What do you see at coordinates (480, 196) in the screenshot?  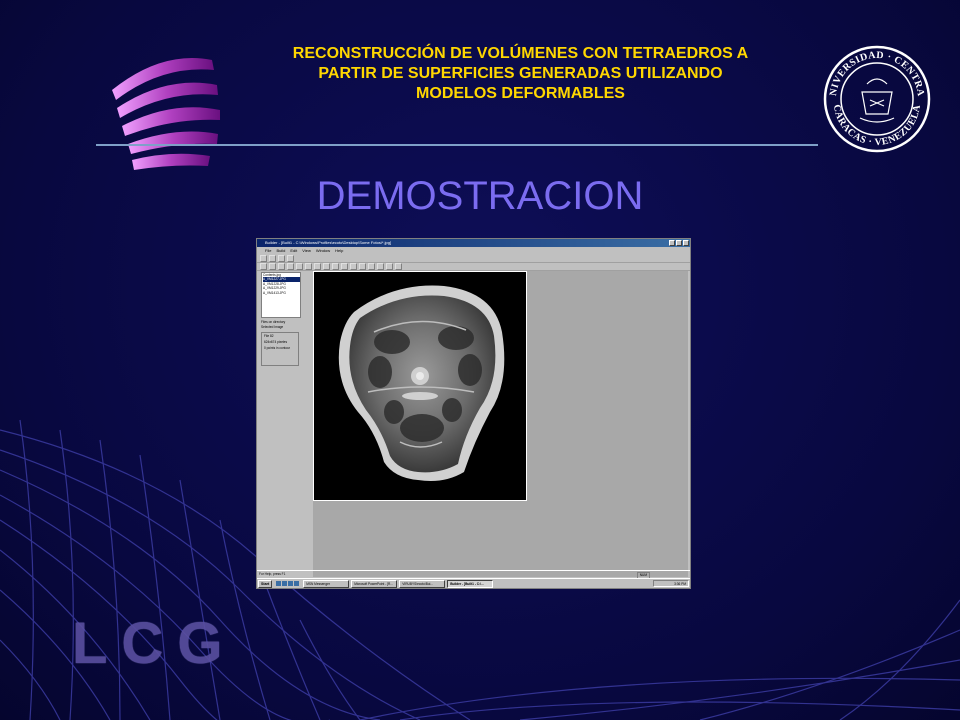 I see `slide-subtitle: DEMOSTRACION` at bounding box center [480, 196].